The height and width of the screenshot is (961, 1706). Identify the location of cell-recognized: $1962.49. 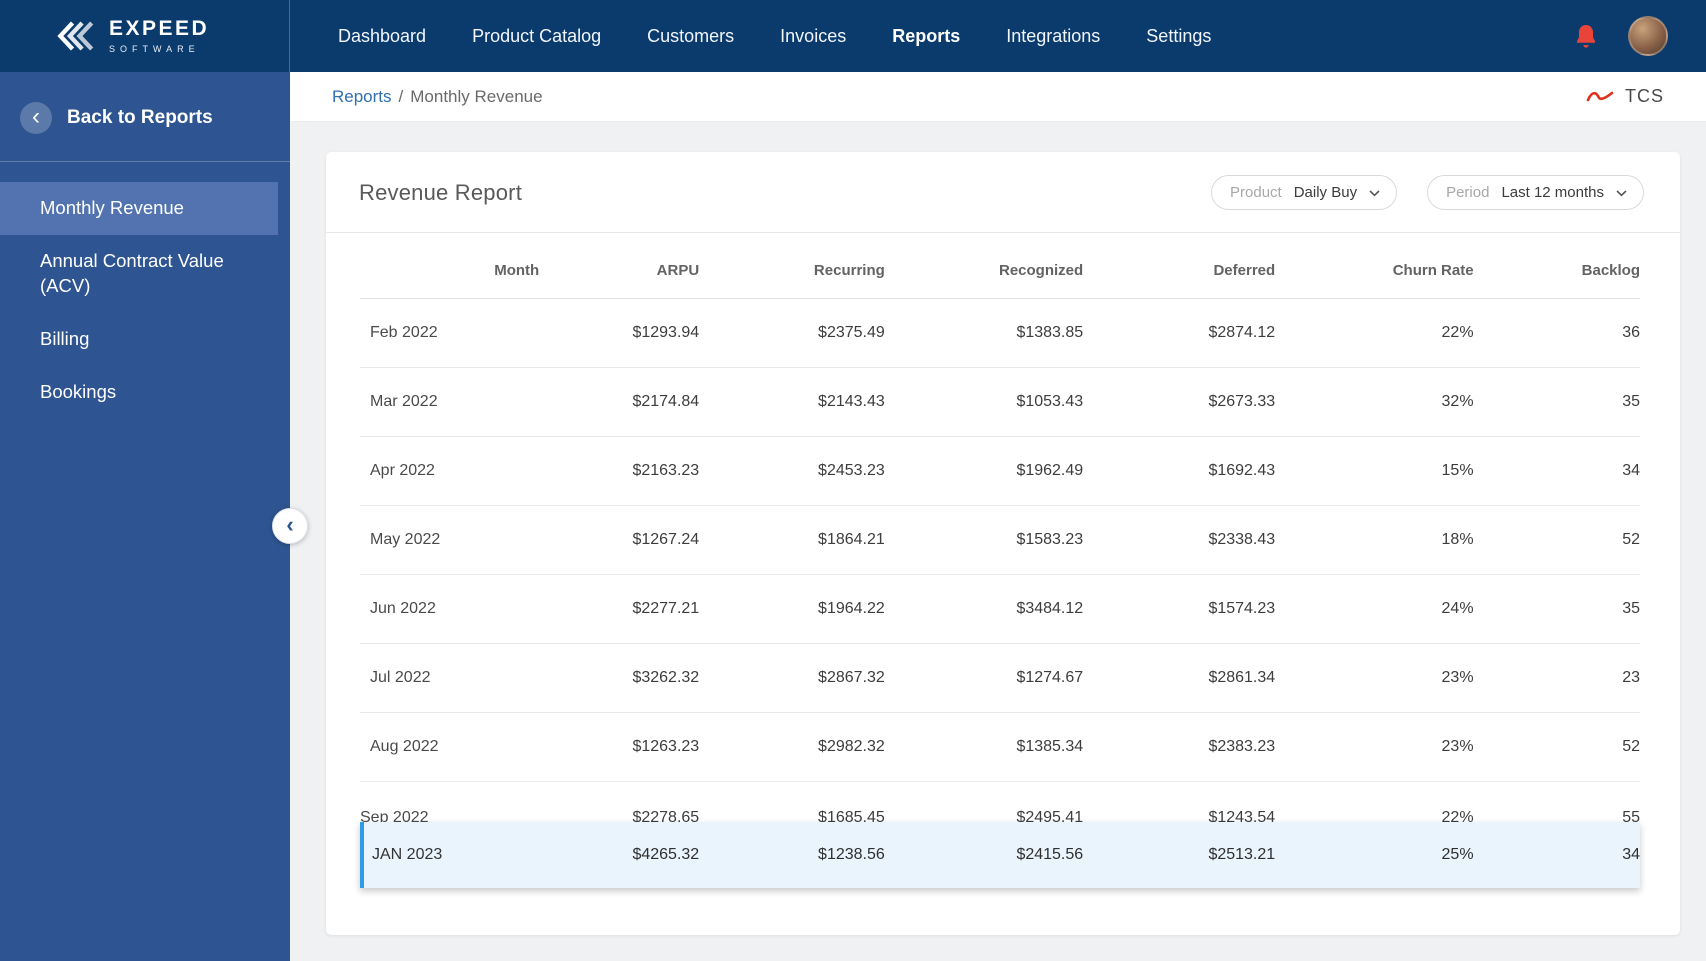
(984, 471).